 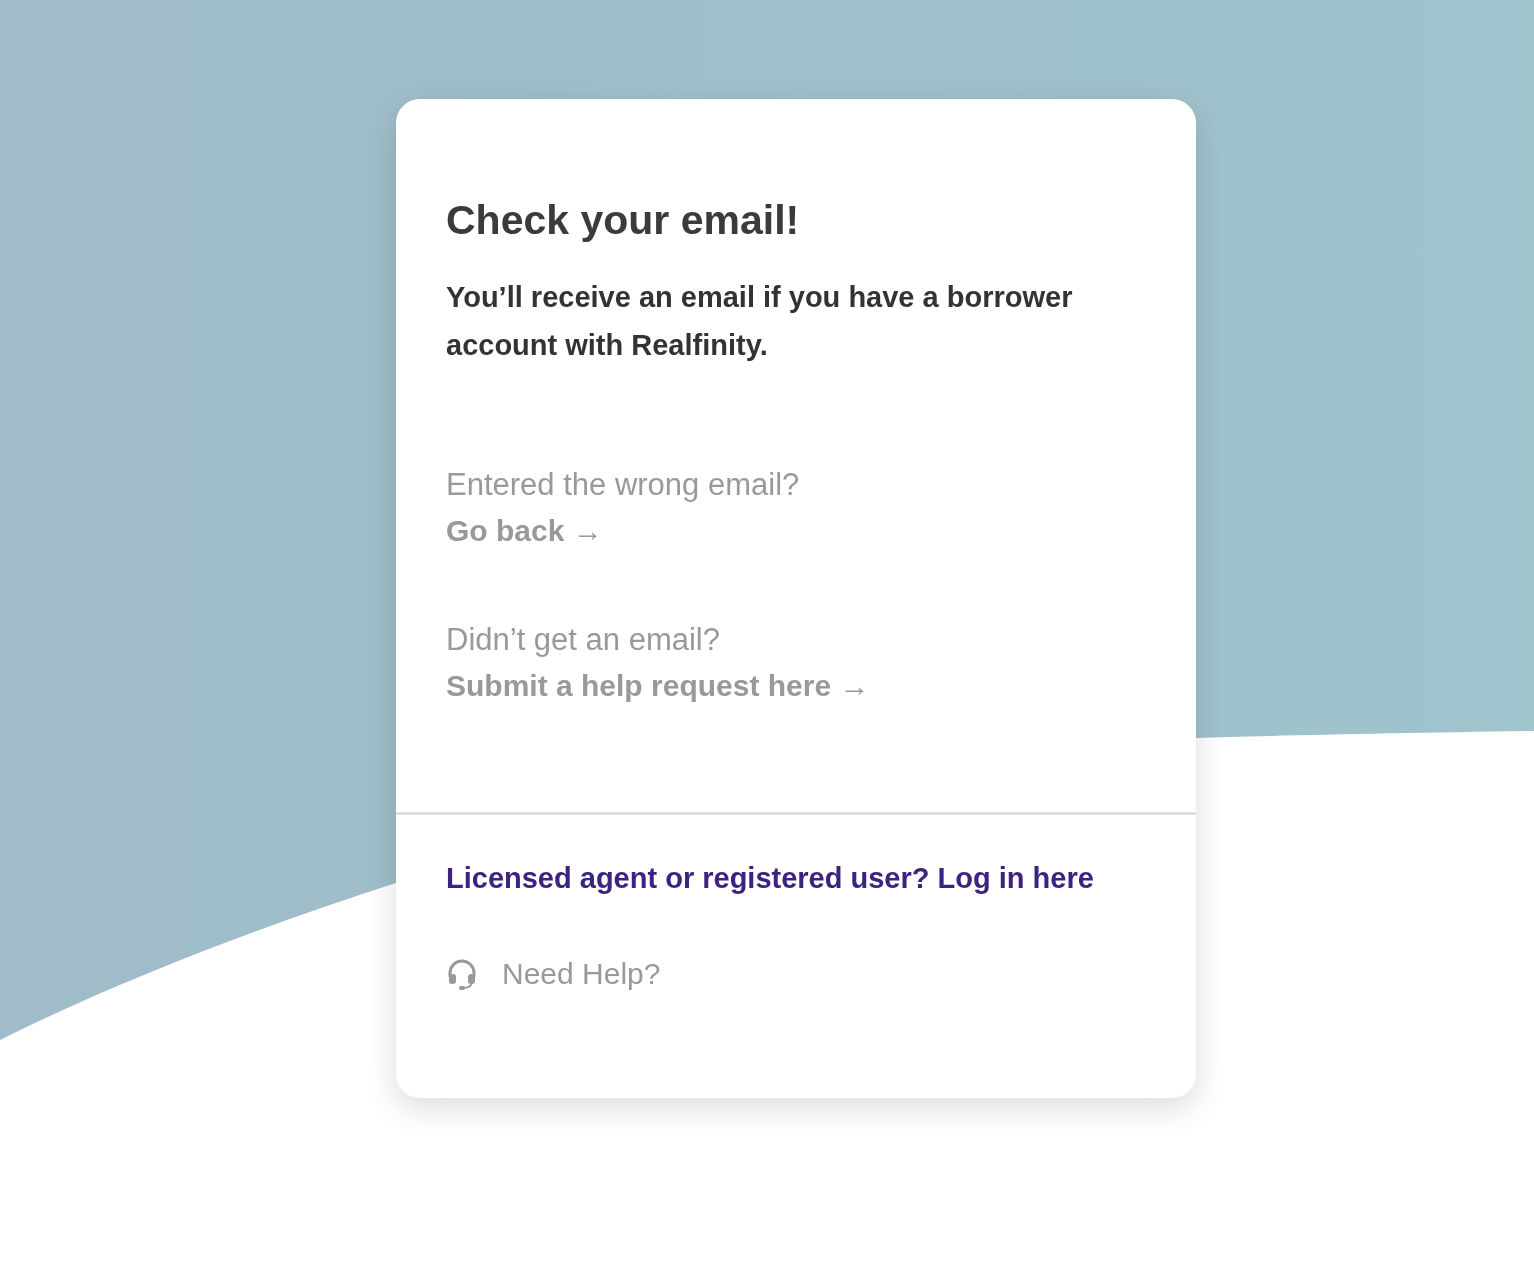 I want to click on question-text: Didn’t get an email?, so click(x=583, y=640).